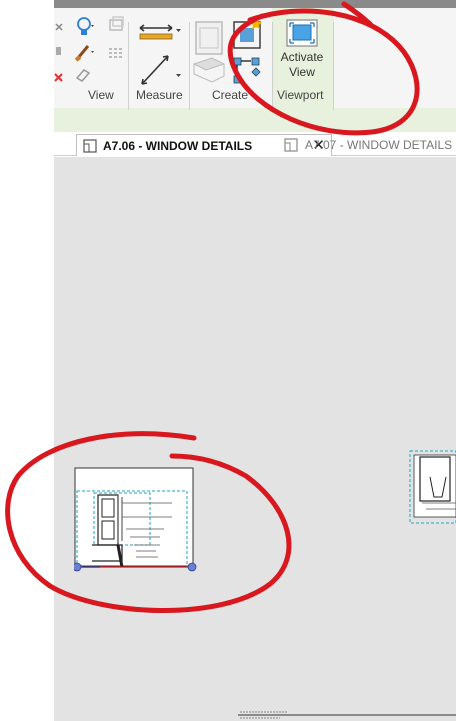 Image resolution: width=456 pixels, height=721 pixels. Describe the element at coordinates (161, 31) in the screenshot. I see `measure-aligned-icon` at that location.